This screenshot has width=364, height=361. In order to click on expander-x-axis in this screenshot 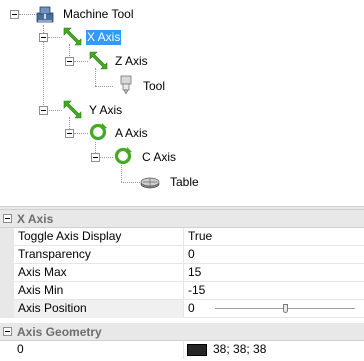, I will do `click(43, 37)`.